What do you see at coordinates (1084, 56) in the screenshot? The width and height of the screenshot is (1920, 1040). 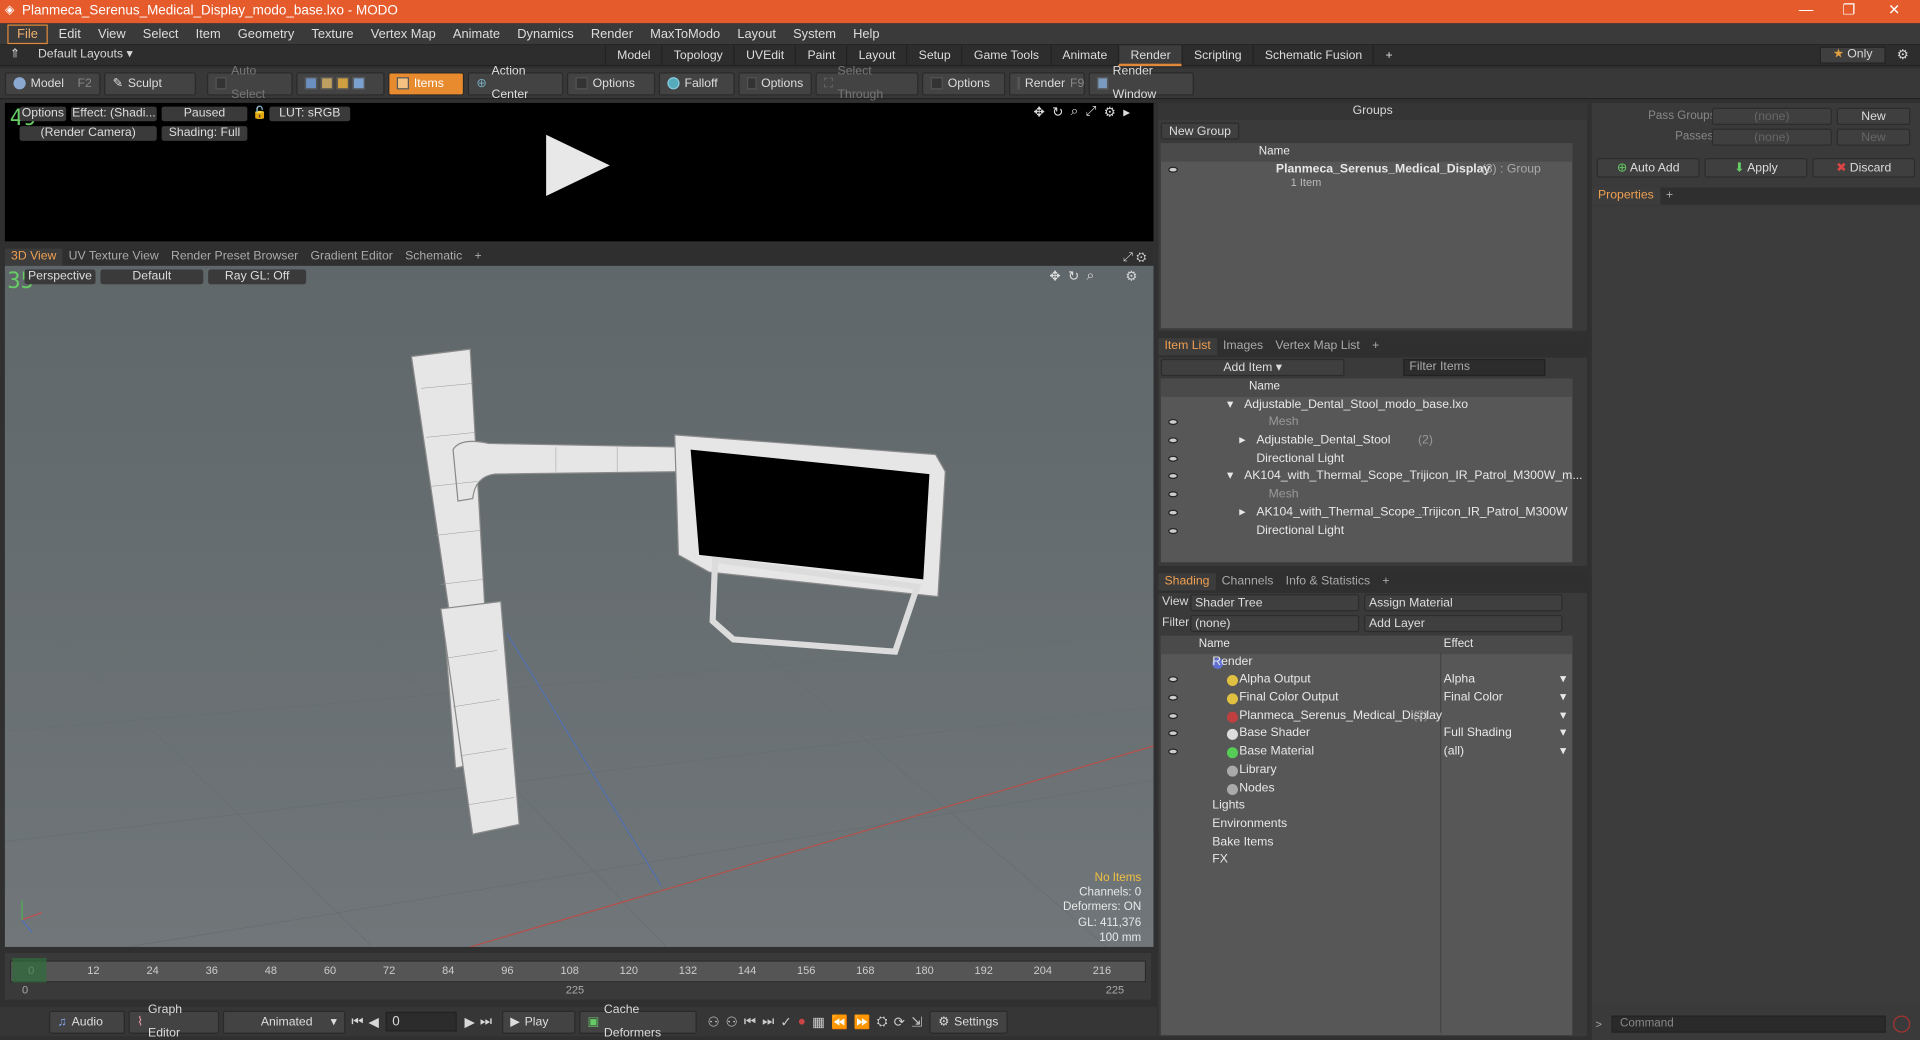 I see `tab-animate: Animate` at bounding box center [1084, 56].